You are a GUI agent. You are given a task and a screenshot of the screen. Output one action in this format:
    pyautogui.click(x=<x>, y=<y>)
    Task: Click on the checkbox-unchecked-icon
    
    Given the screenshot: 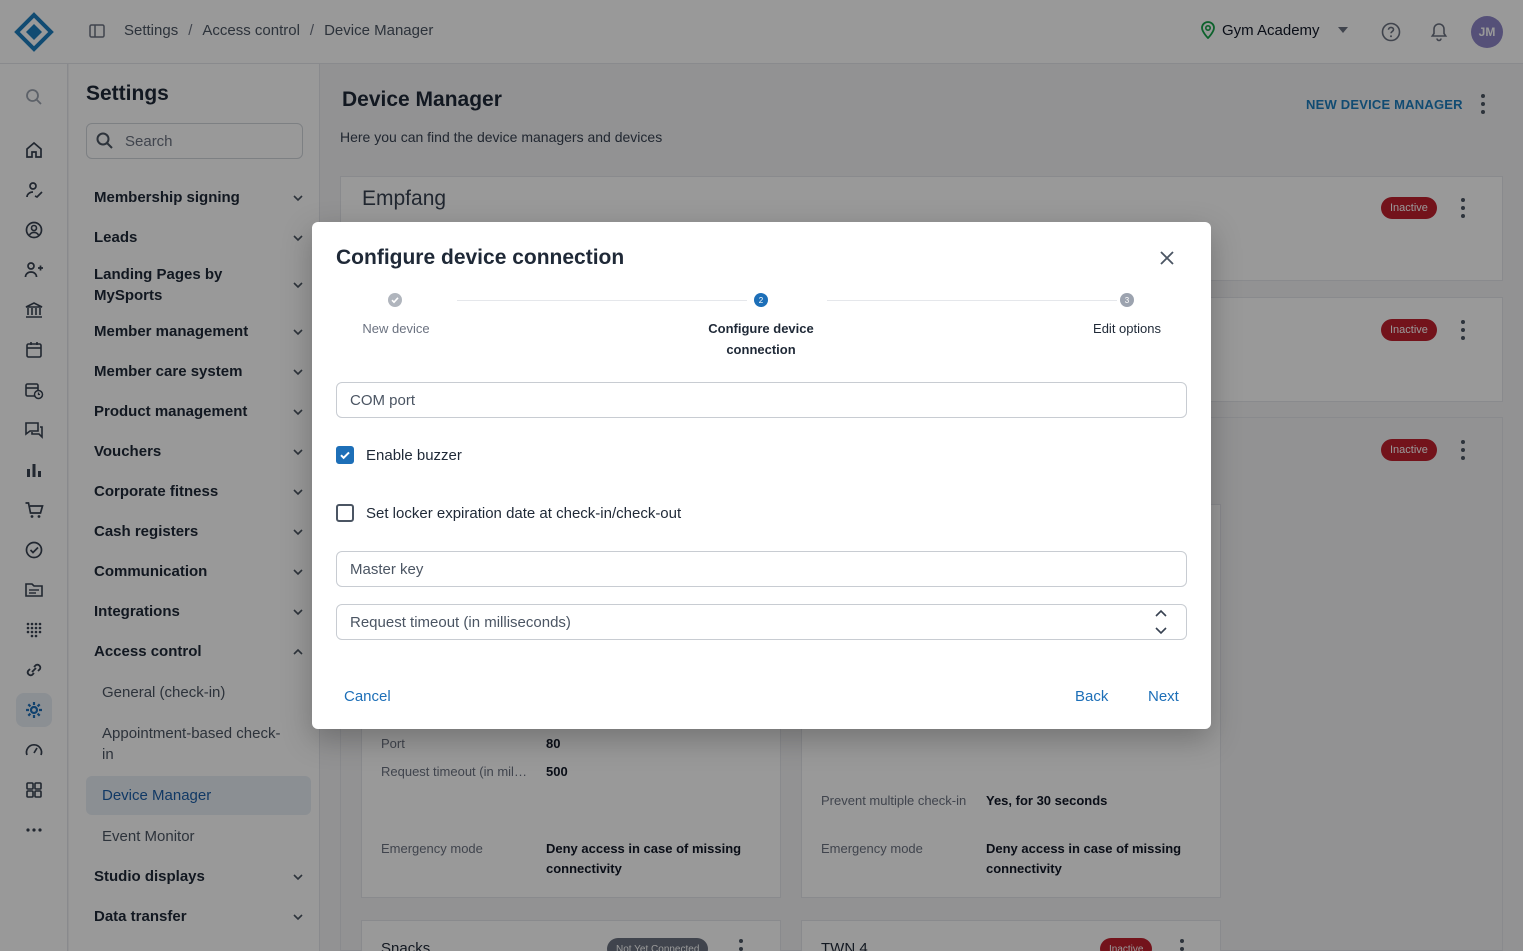 What is the action you would take?
    pyautogui.click(x=345, y=513)
    